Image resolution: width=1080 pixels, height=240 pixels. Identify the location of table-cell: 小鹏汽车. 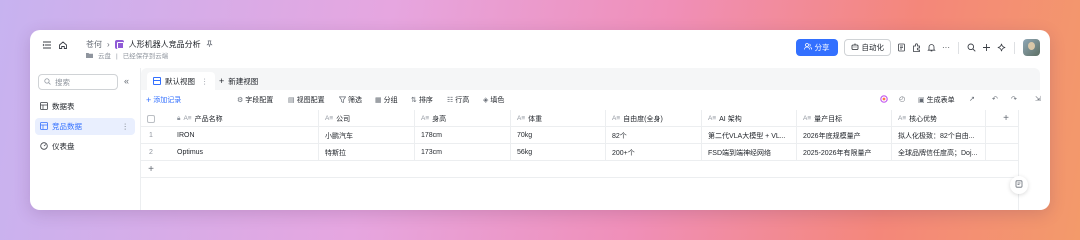
(367, 135).